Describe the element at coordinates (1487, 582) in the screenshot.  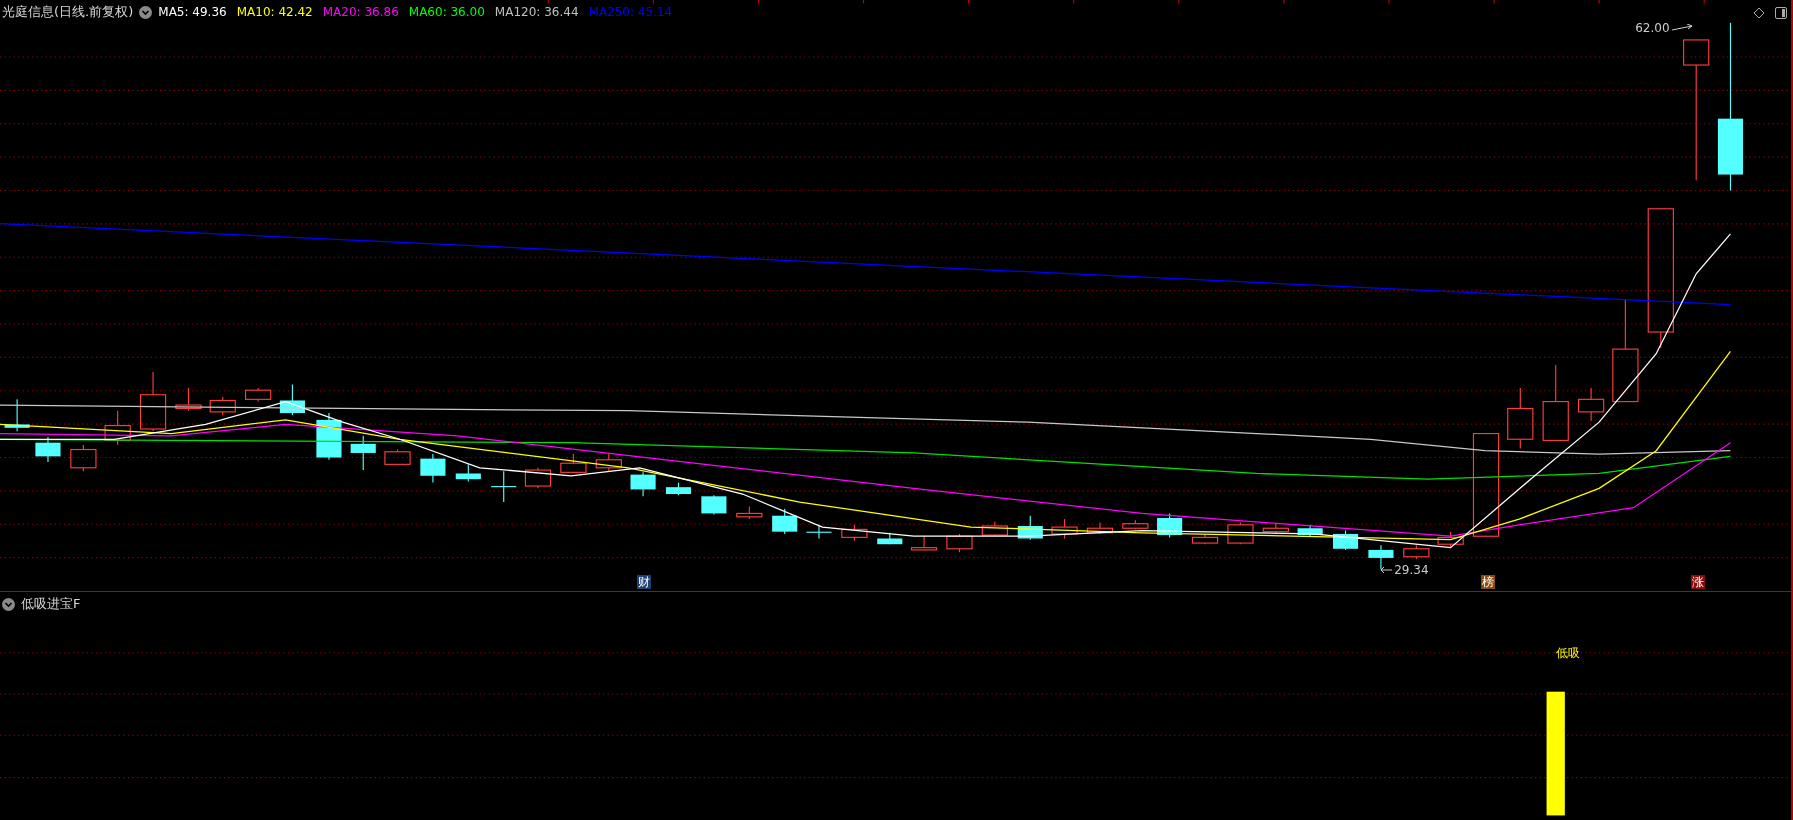
I see `event-marker: 榜` at that location.